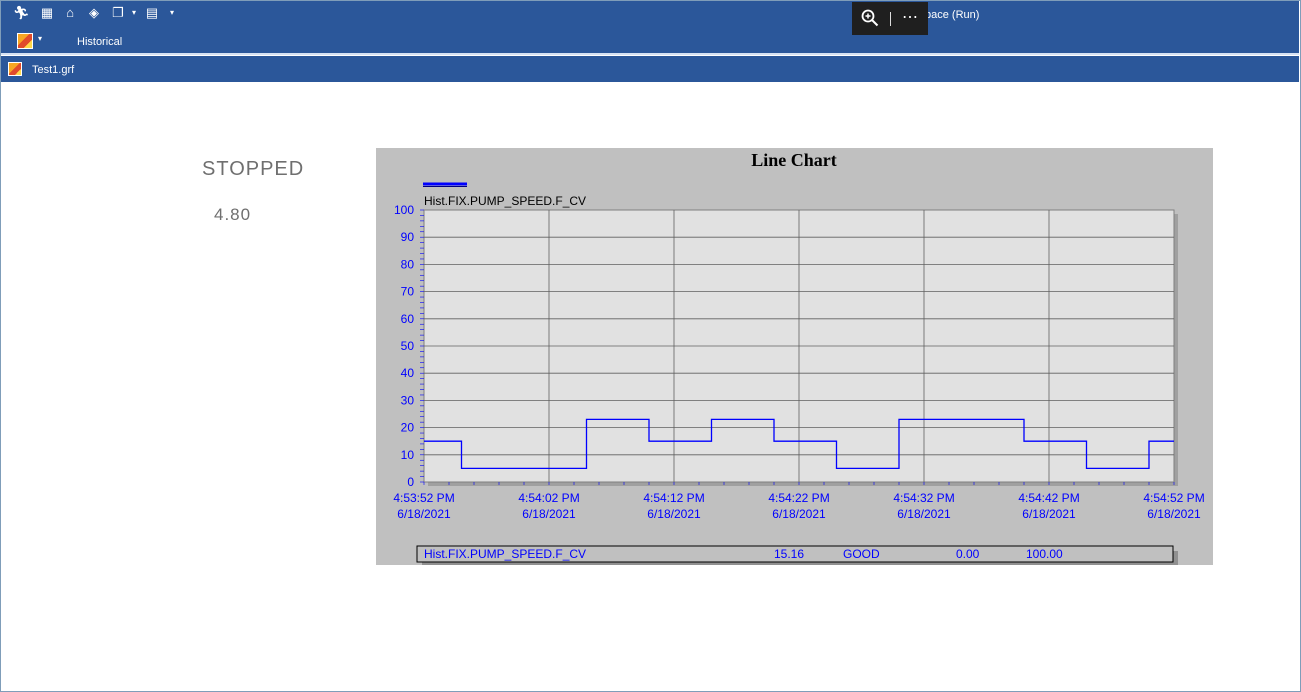 The height and width of the screenshot is (692, 1301). Describe the element at coordinates (968, 554) in the screenshot. I see `legend-low: 0.00` at that location.